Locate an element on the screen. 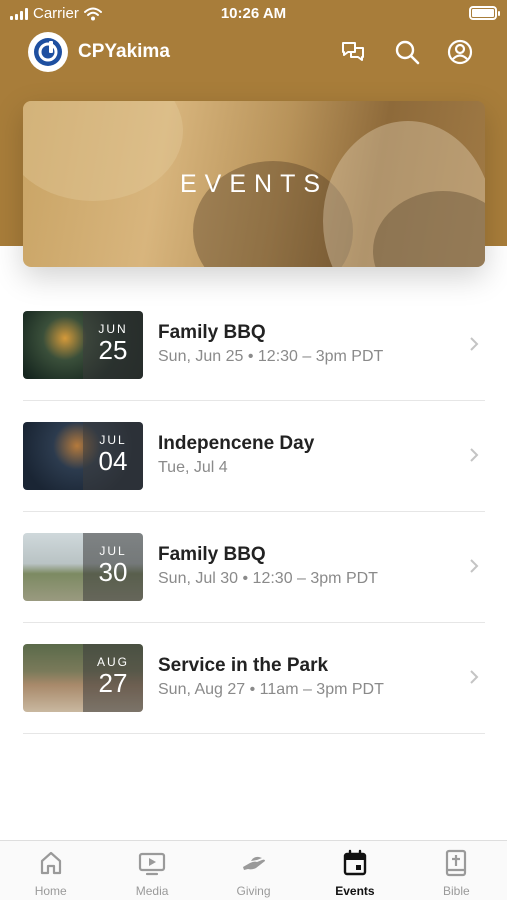 This screenshot has height=900, width=507. event-thumbnail: JUN 25 is located at coordinates (83, 345).